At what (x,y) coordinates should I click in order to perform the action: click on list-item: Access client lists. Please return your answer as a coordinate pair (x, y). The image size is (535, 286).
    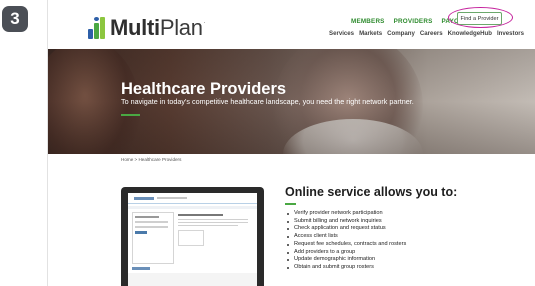
    Looking at the image, I should click on (346, 237).